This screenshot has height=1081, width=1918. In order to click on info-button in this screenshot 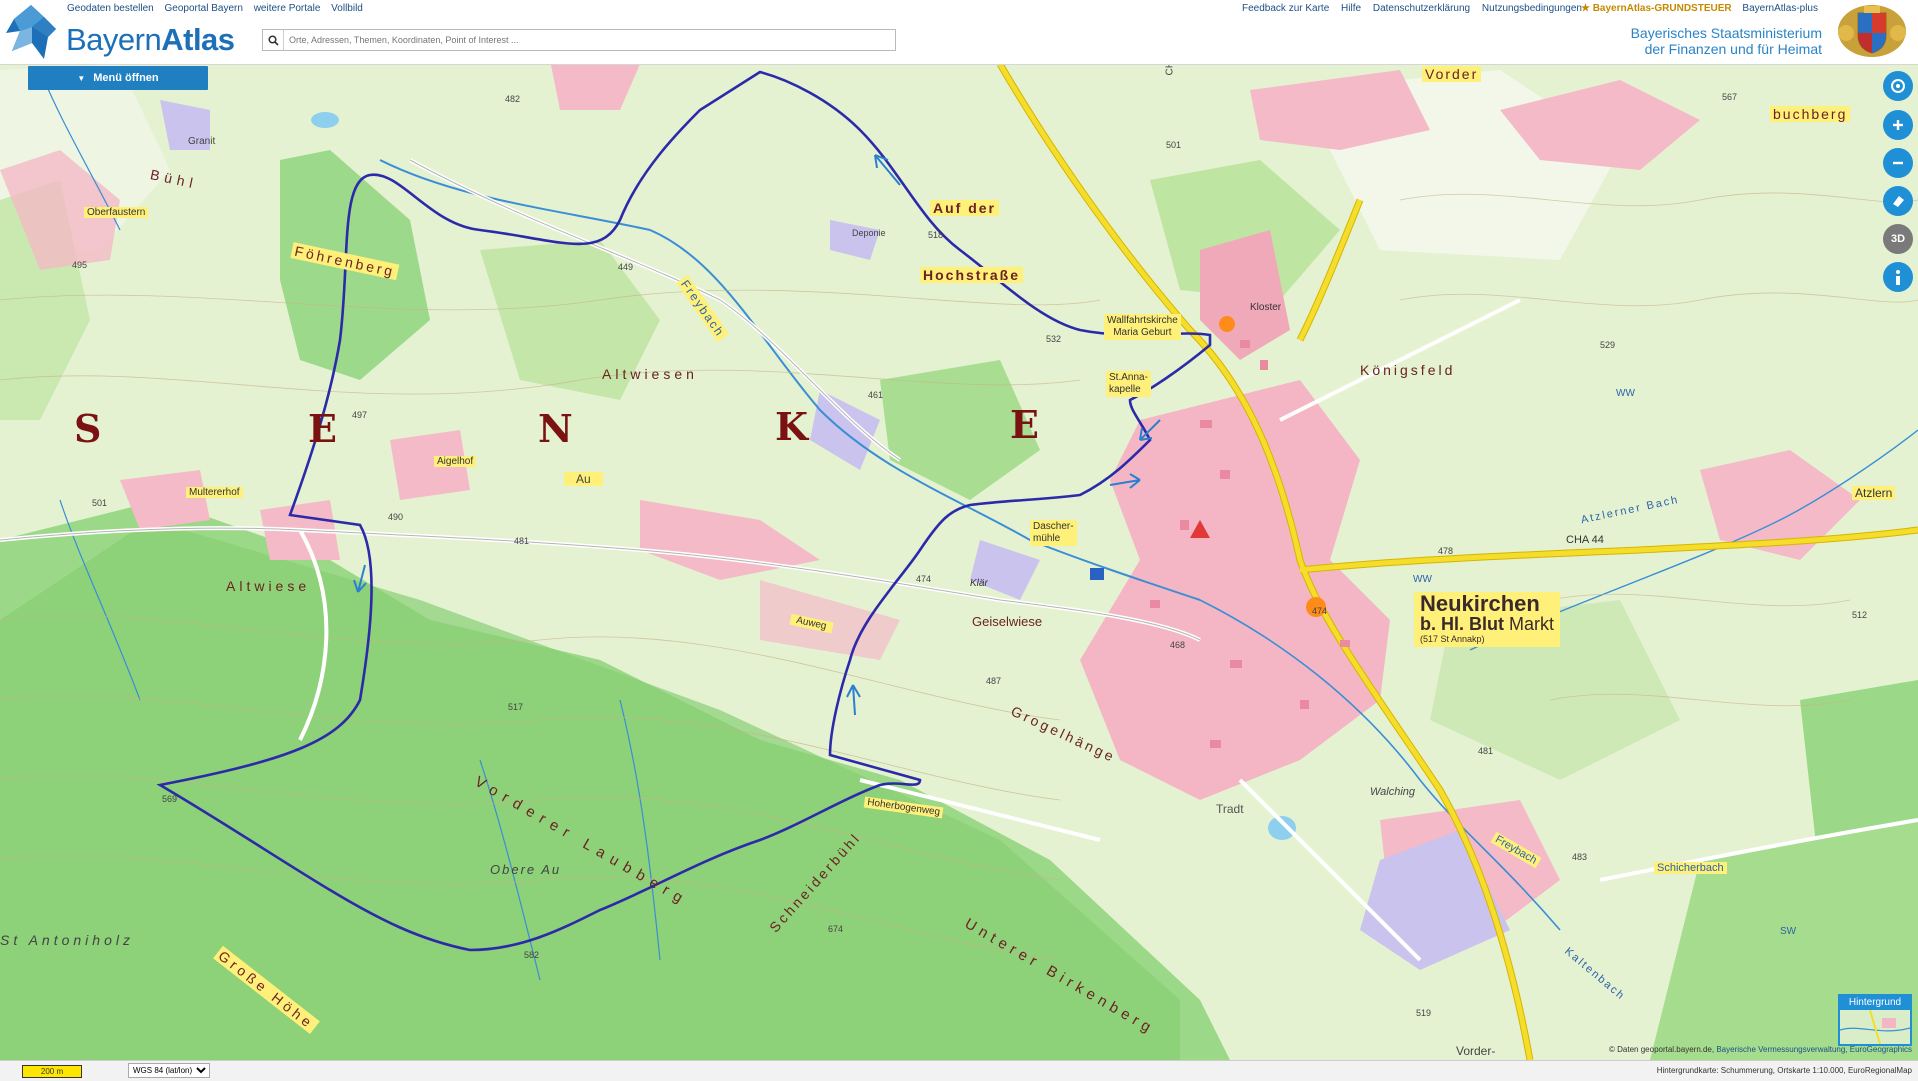, I will do `click(1898, 277)`.